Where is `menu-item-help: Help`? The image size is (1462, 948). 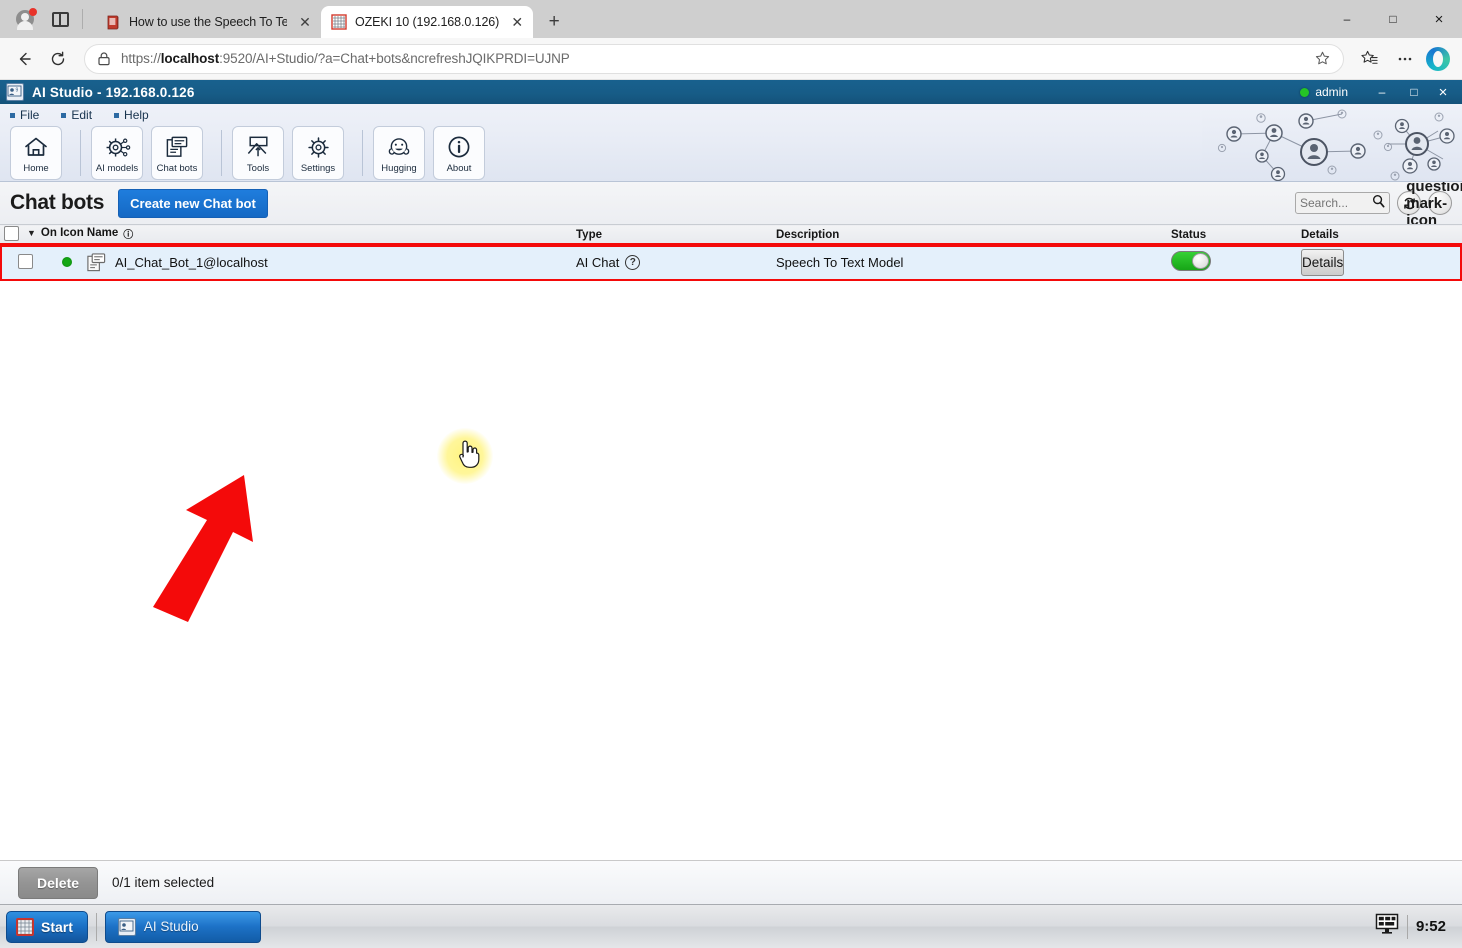
menu-item-help: Help is located at coordinates (131, 115).